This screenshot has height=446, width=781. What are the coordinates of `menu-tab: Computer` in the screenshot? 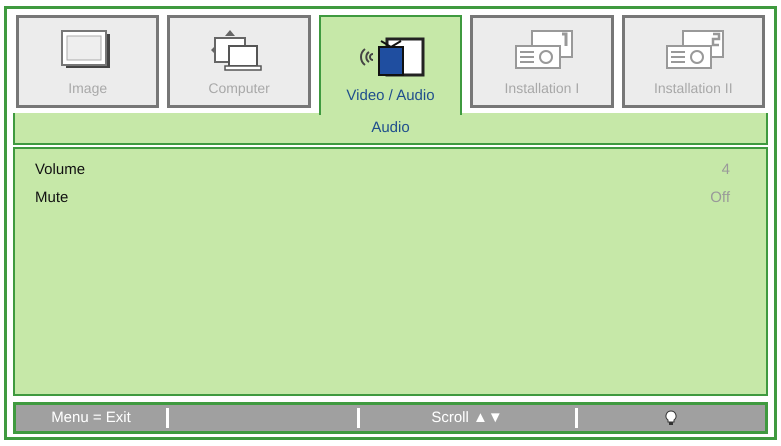 It's located at (239, 61).